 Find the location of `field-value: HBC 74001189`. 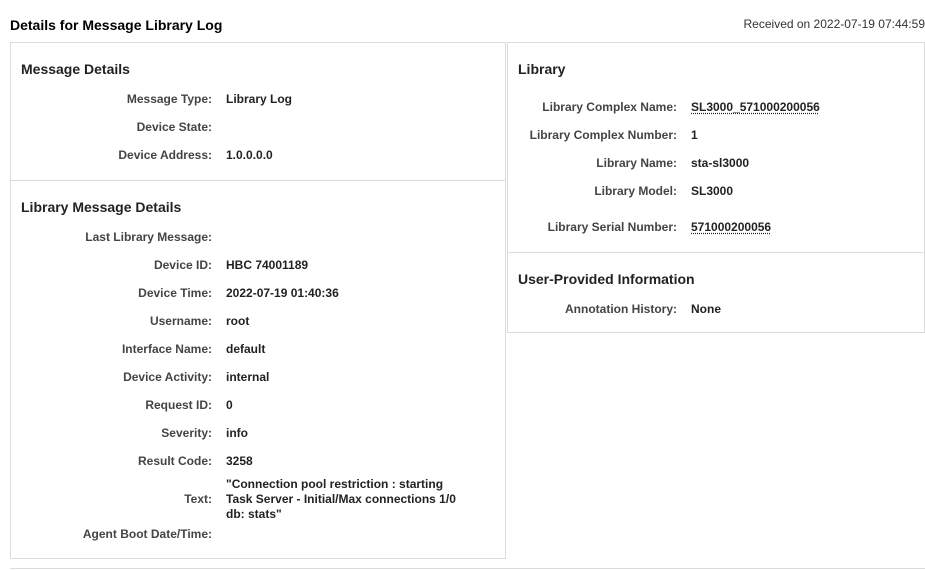

field-value: HBC 74001189 is located at coordinates (267, 265).